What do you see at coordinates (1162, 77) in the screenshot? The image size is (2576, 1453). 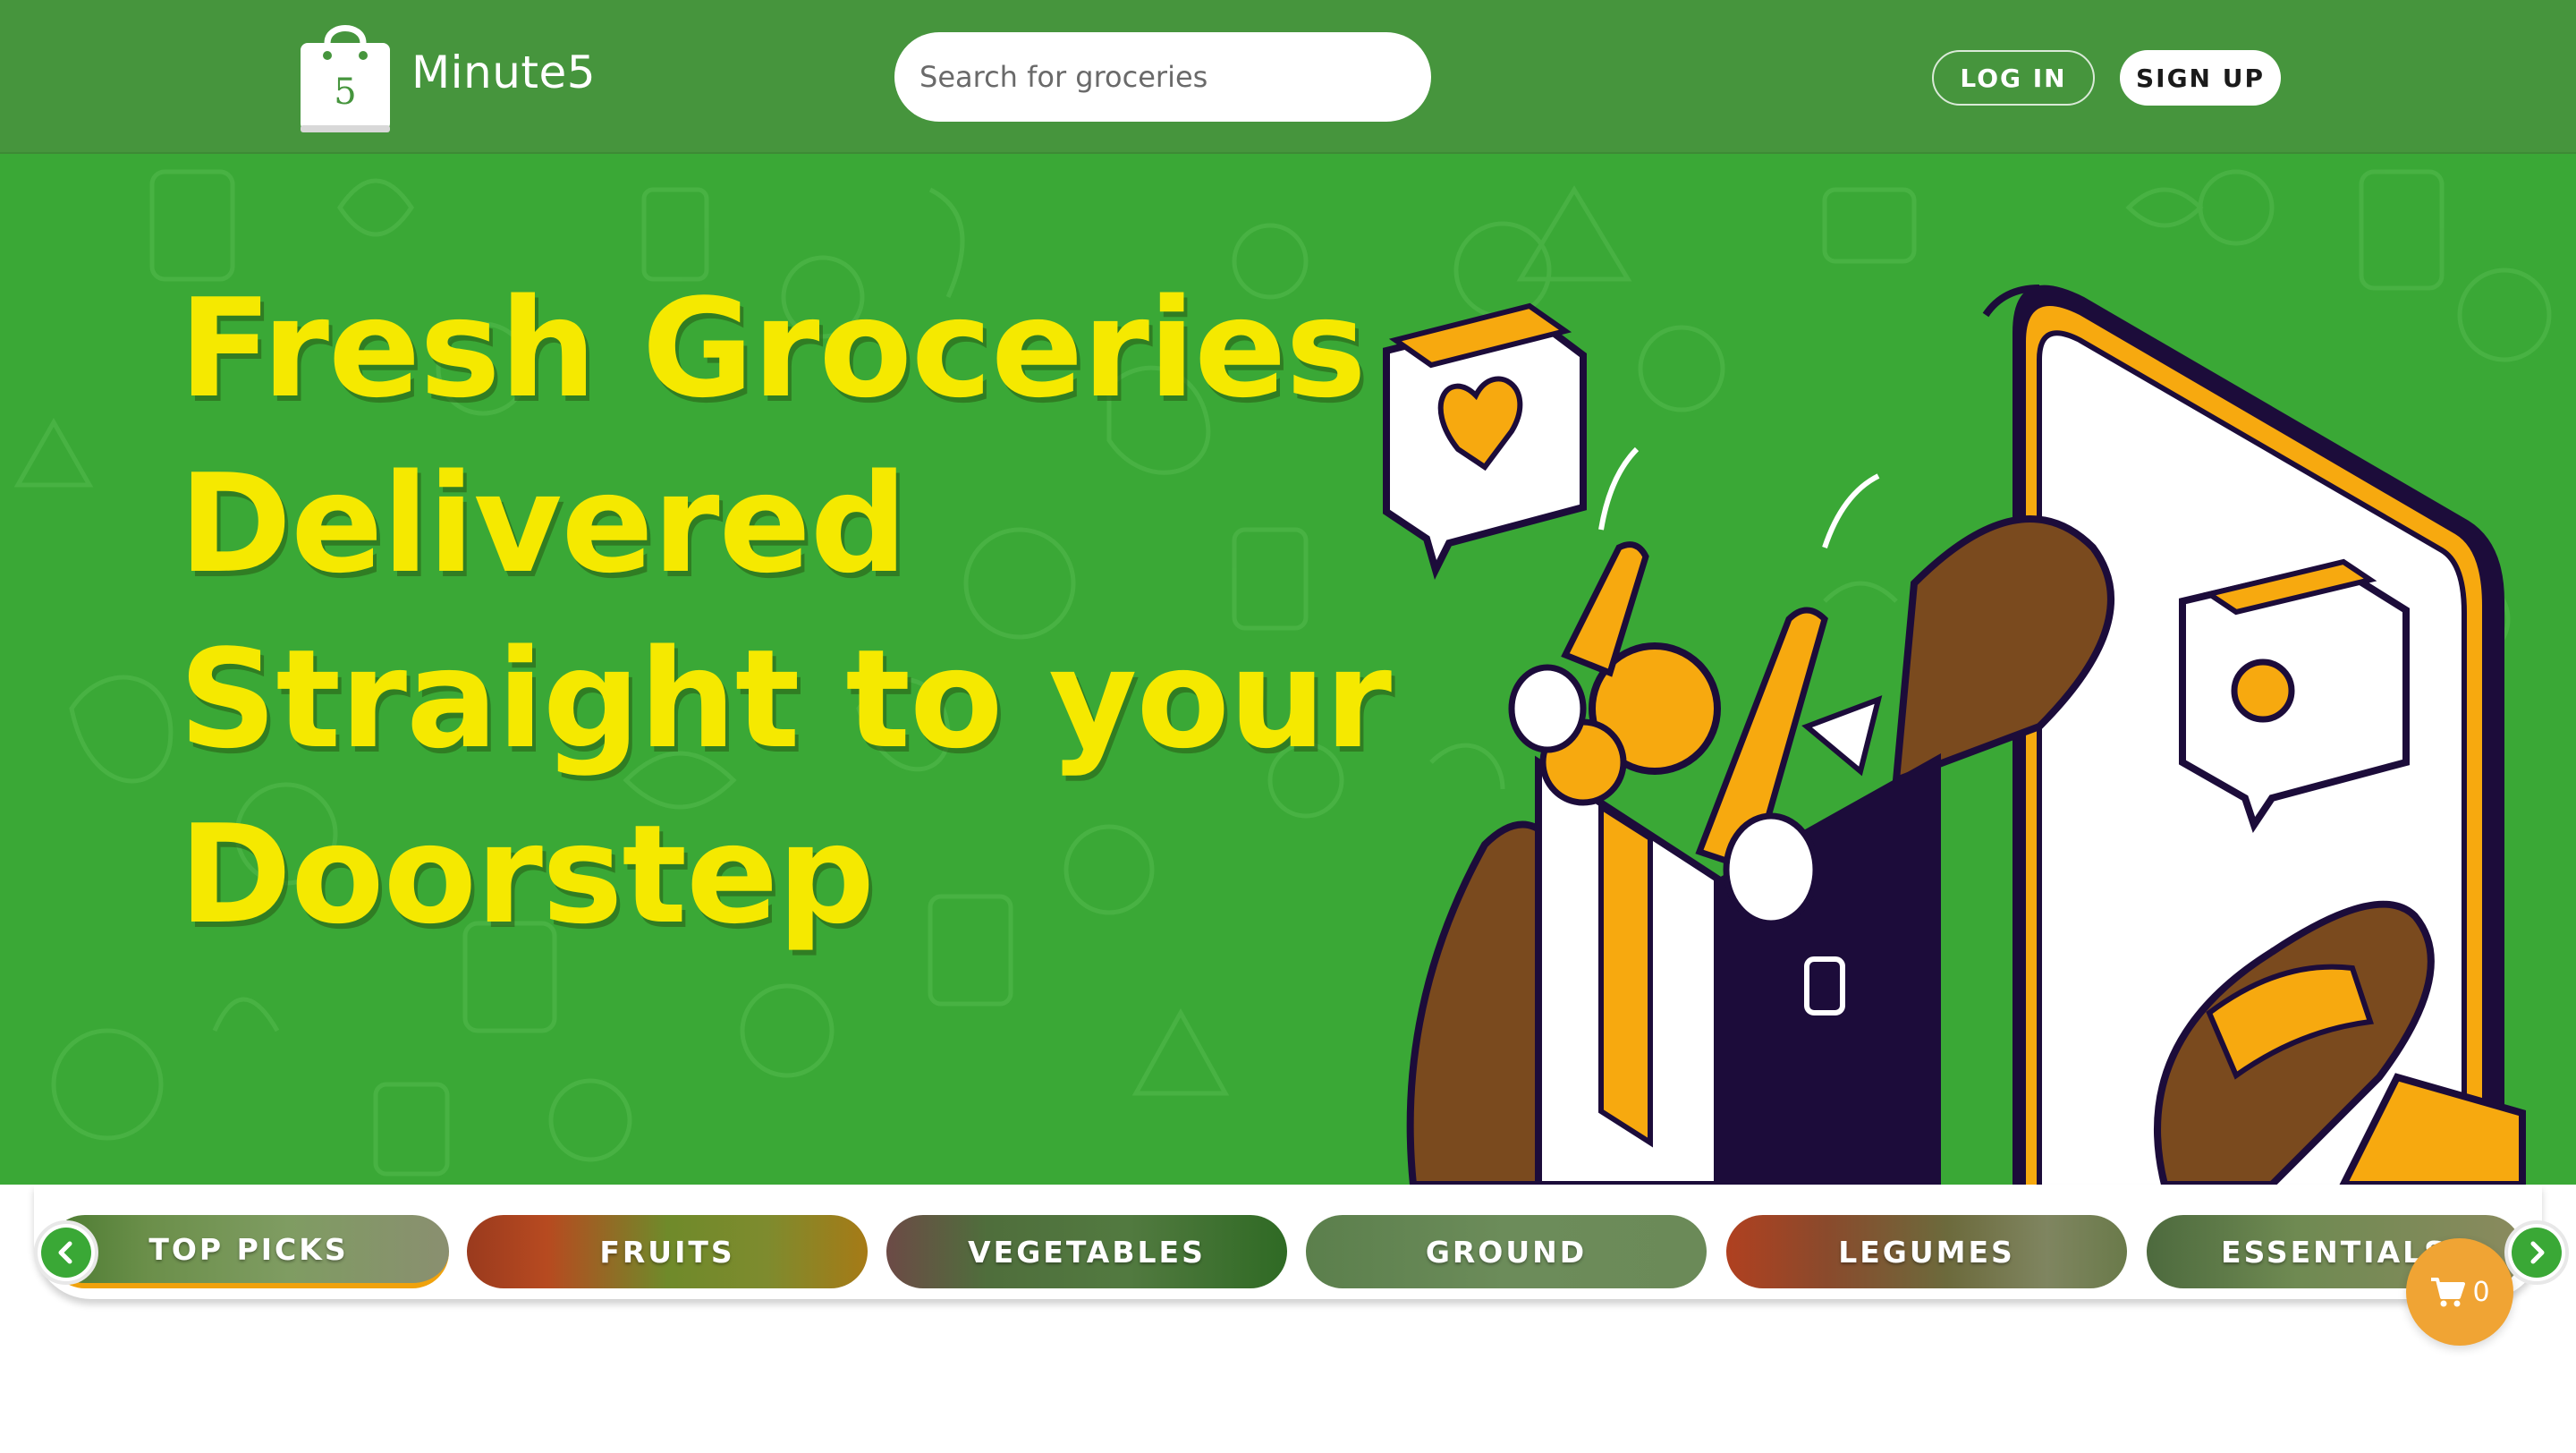 I see `search-input` at bounding box center [1162, 77].